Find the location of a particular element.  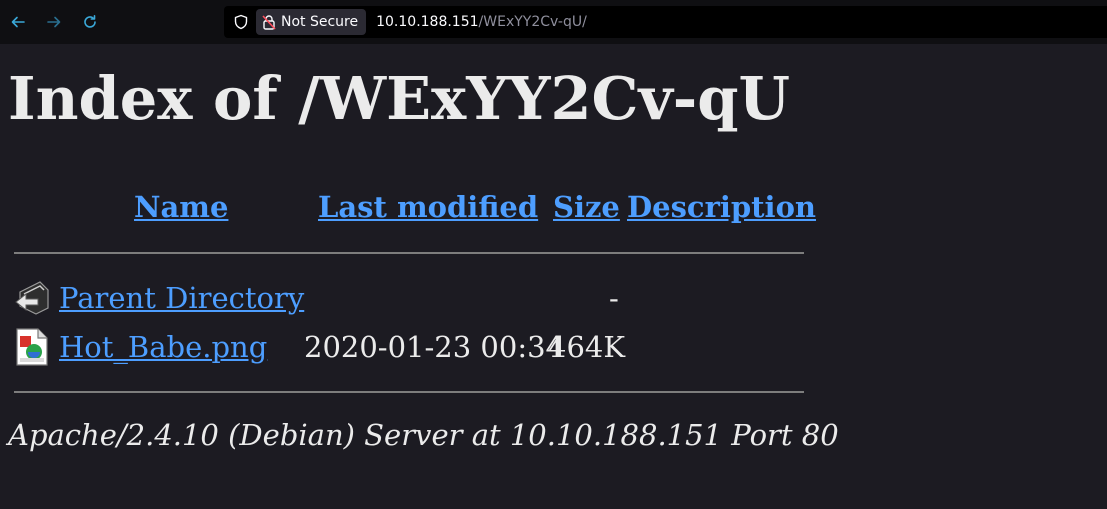

reload-icon is located at coordinates (90, 21).